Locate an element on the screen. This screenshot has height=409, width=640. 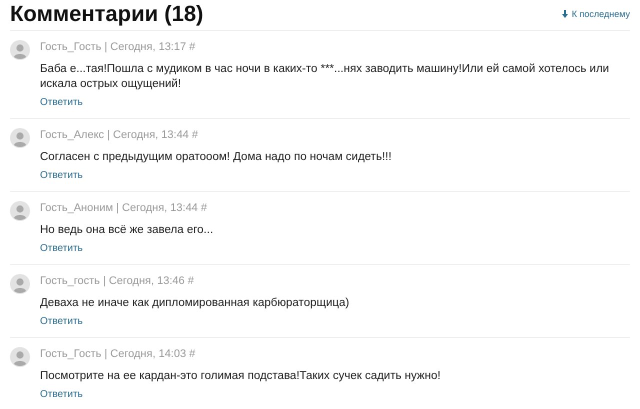
down-arrow-icon is located at coordinates (565, 14).